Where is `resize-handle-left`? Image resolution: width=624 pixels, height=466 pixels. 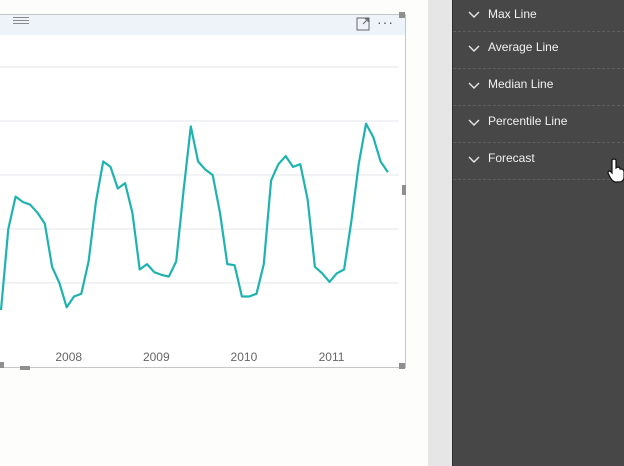 resize-handle-left is located at coordinates (2, 365).